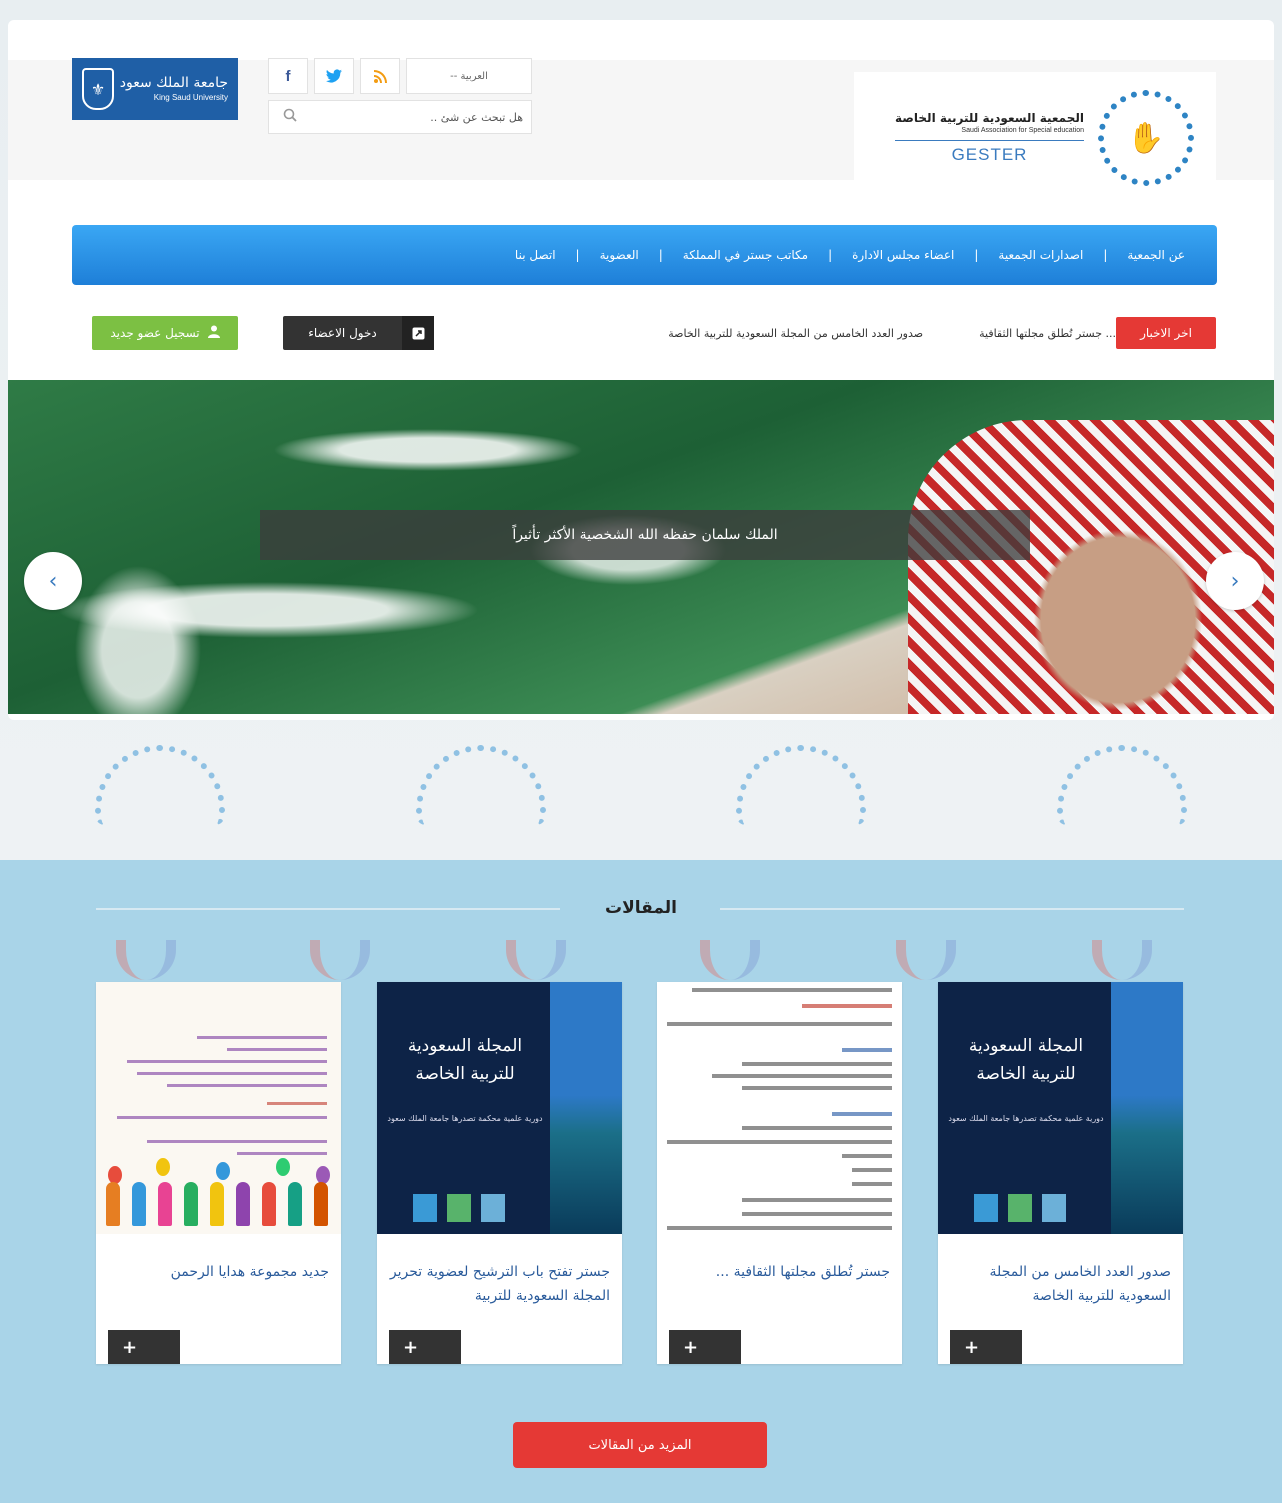 The width and height of the screenshot is (1282, 1503). What do you see at coordinates (418, 333) in the screenshot?
I see `sign-in-icon` at bounding box center [418, 333].